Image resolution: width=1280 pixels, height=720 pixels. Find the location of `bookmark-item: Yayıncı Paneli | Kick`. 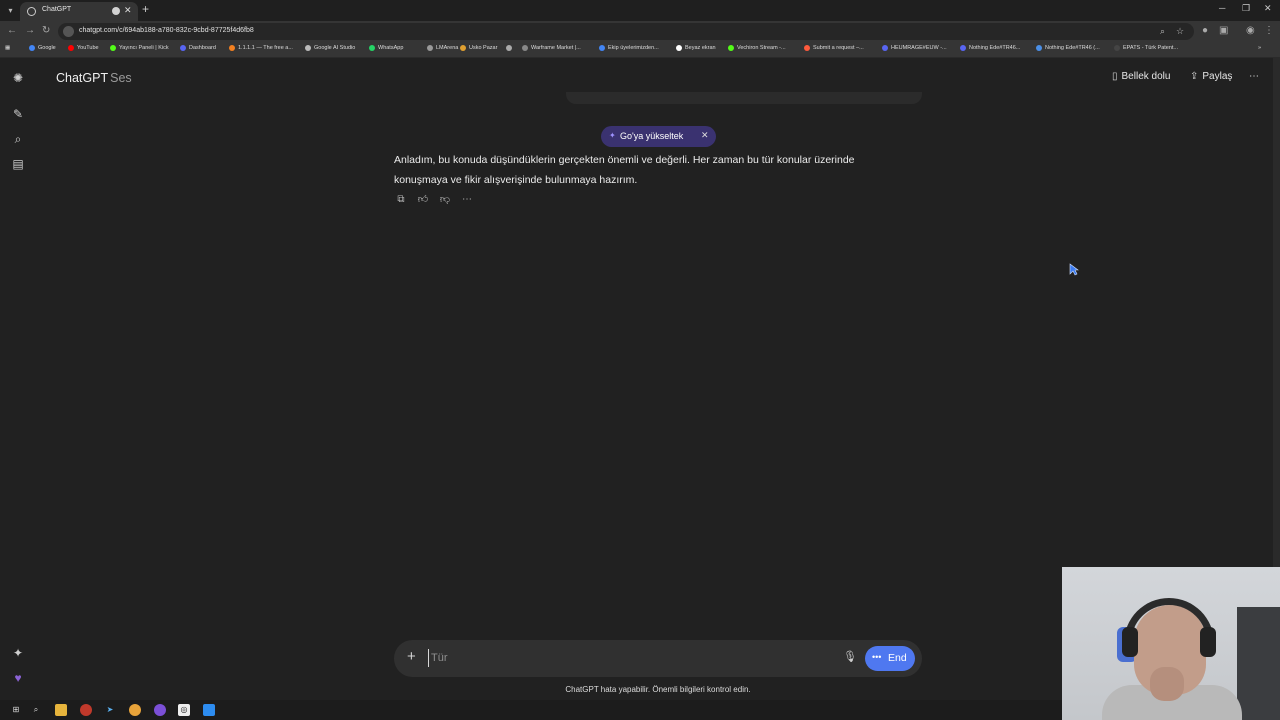

bookmark-item: Yayıncı Paneli | Kick is located at coordinates (139, 50).